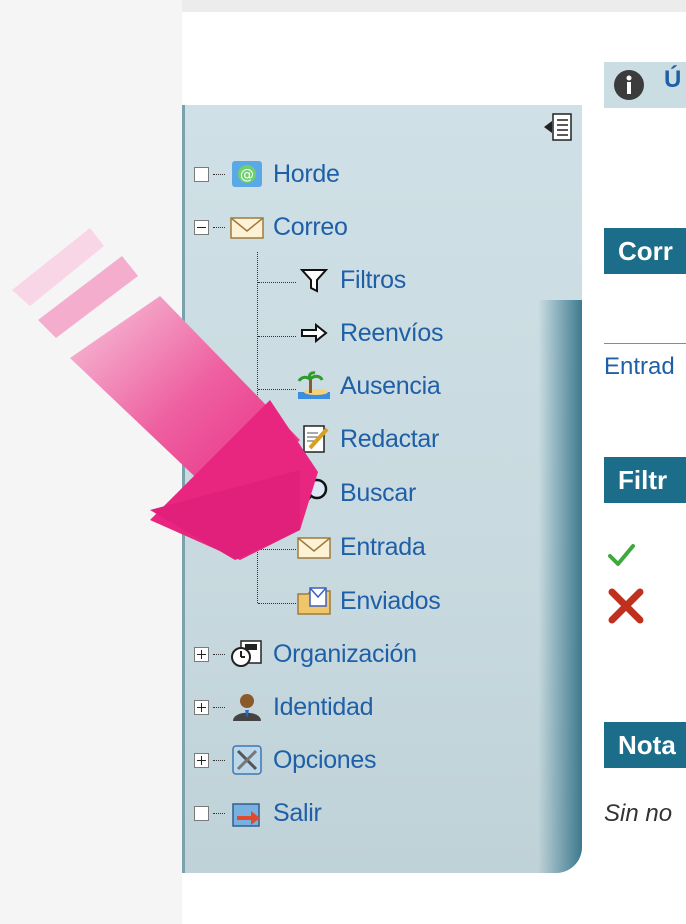 The image size is (686, 924). What do you see at coordinates (390, 600) in the screenshot?
I see `sidebar-item-label: Enviados` at bounding box center [390, 600].